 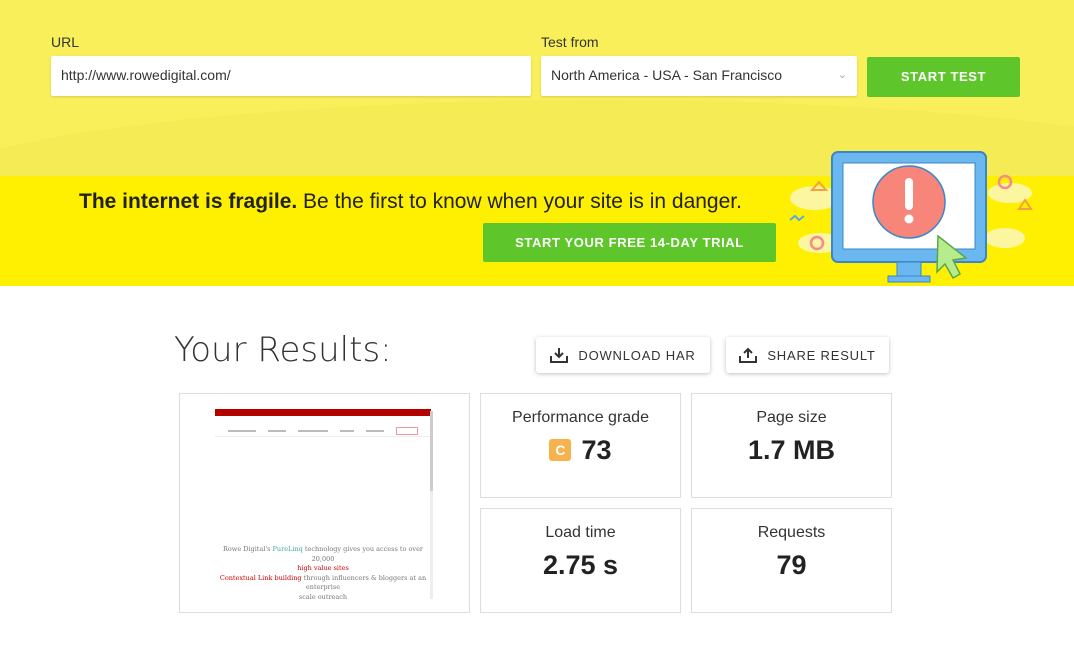 What do you see at coordinates (911, 217) in the screenshot?
I see `monitor-alert-illustration` at bounding box center [911, 217].